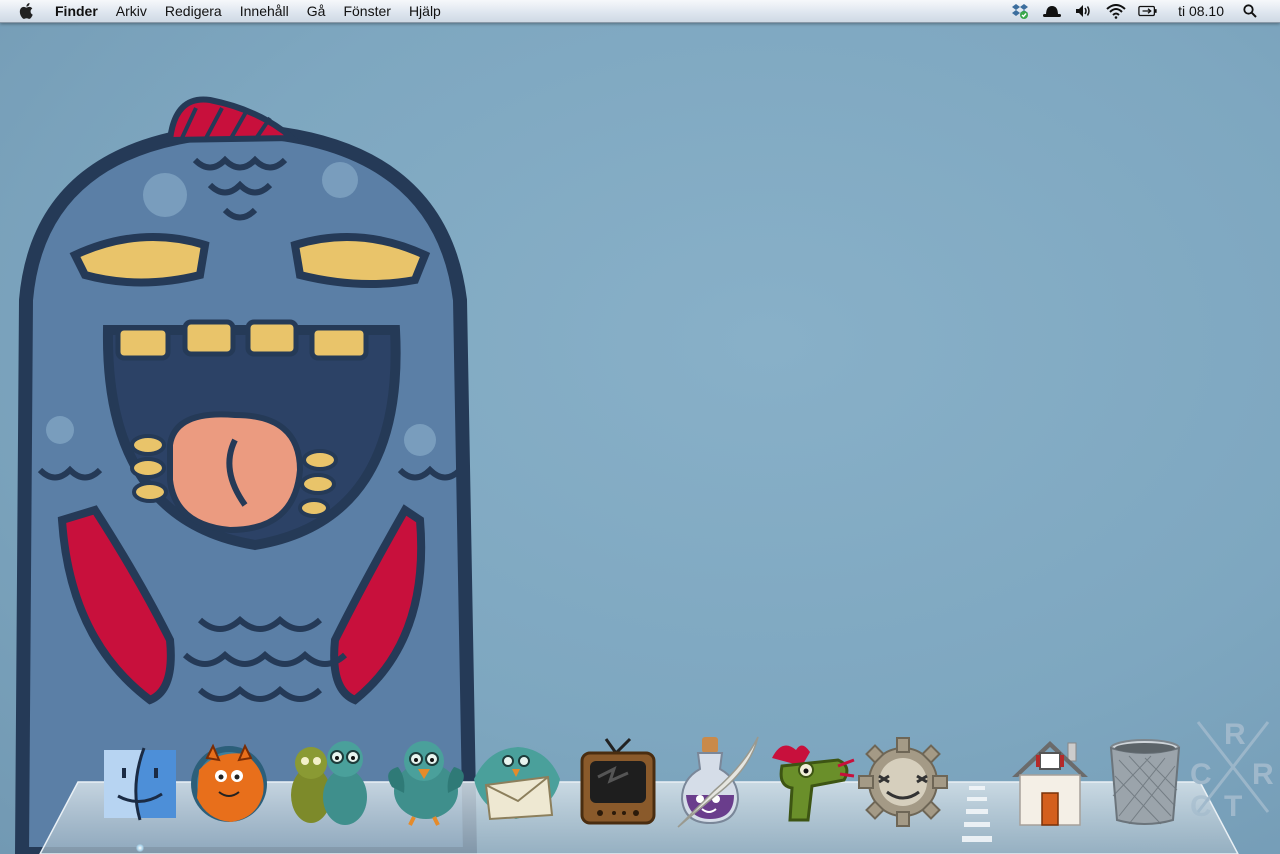 The height and width of the screenshot is (854, 1280). I want to click on dock-firefox, so click(229, 782).